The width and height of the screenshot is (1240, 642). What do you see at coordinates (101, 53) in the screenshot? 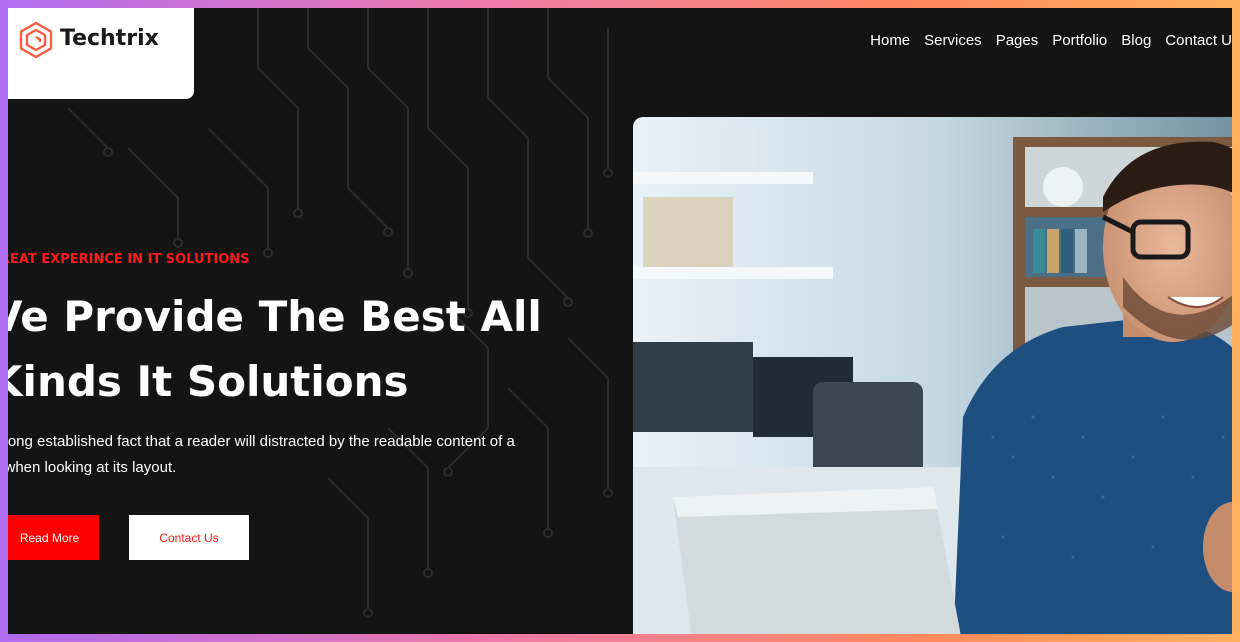
I see `logo: Techtrix` at bounding box center [101, 53].